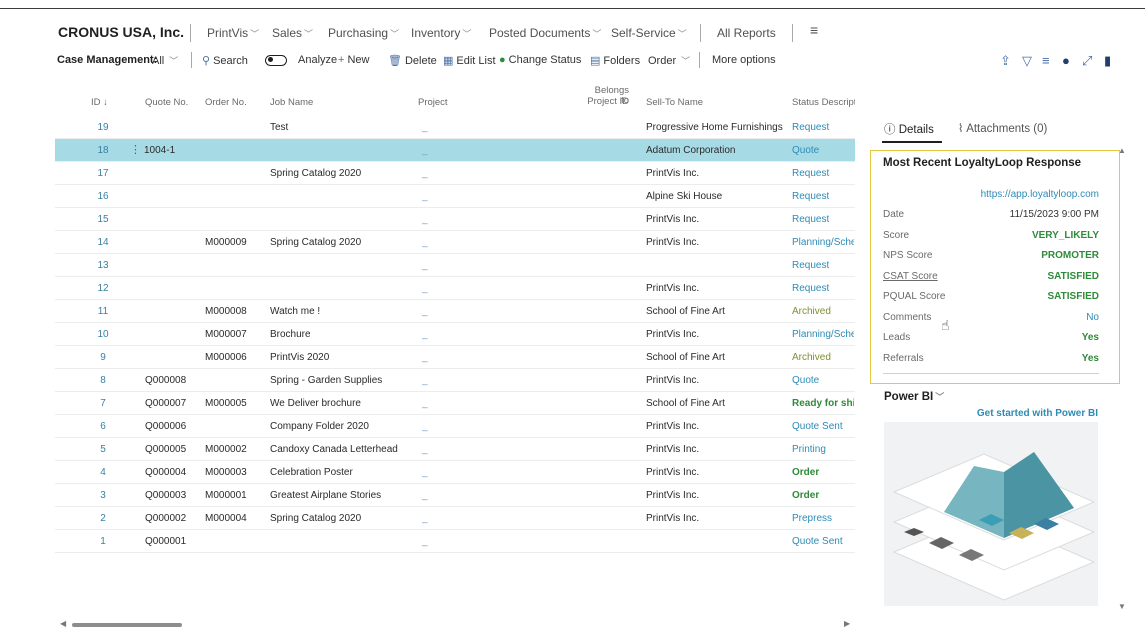  What do you see at coordinates (1027, 61) in the screenshot?
I see `filter-icon: ▽` at bounding box center [1027, 61].